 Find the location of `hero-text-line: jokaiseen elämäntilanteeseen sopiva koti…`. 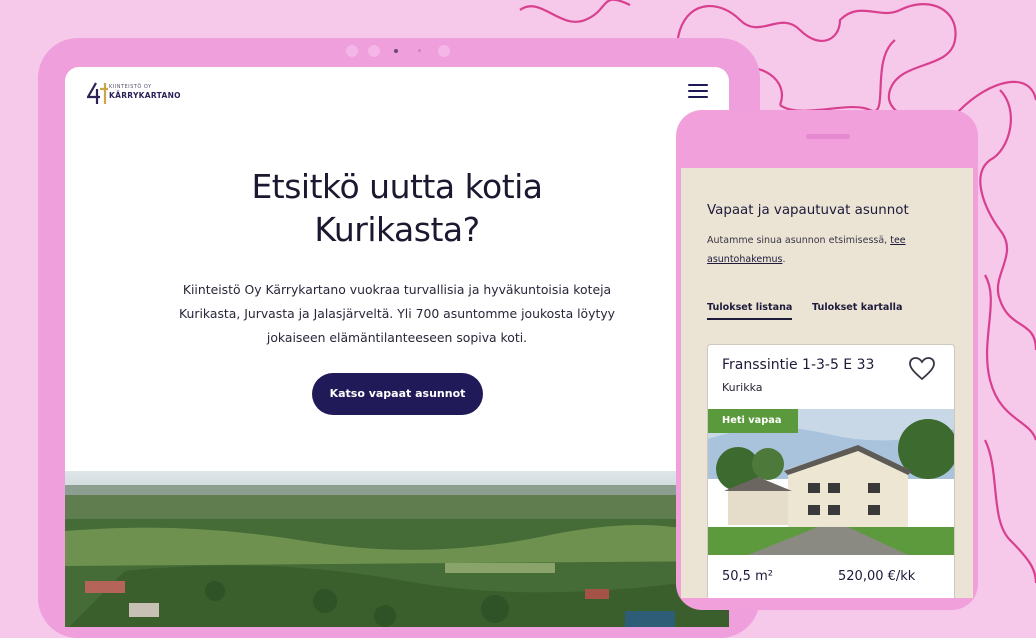

hero-text-line: jokaiseen elämäntilanteeseen sopiva koti… is located at coordinates (397, 337).